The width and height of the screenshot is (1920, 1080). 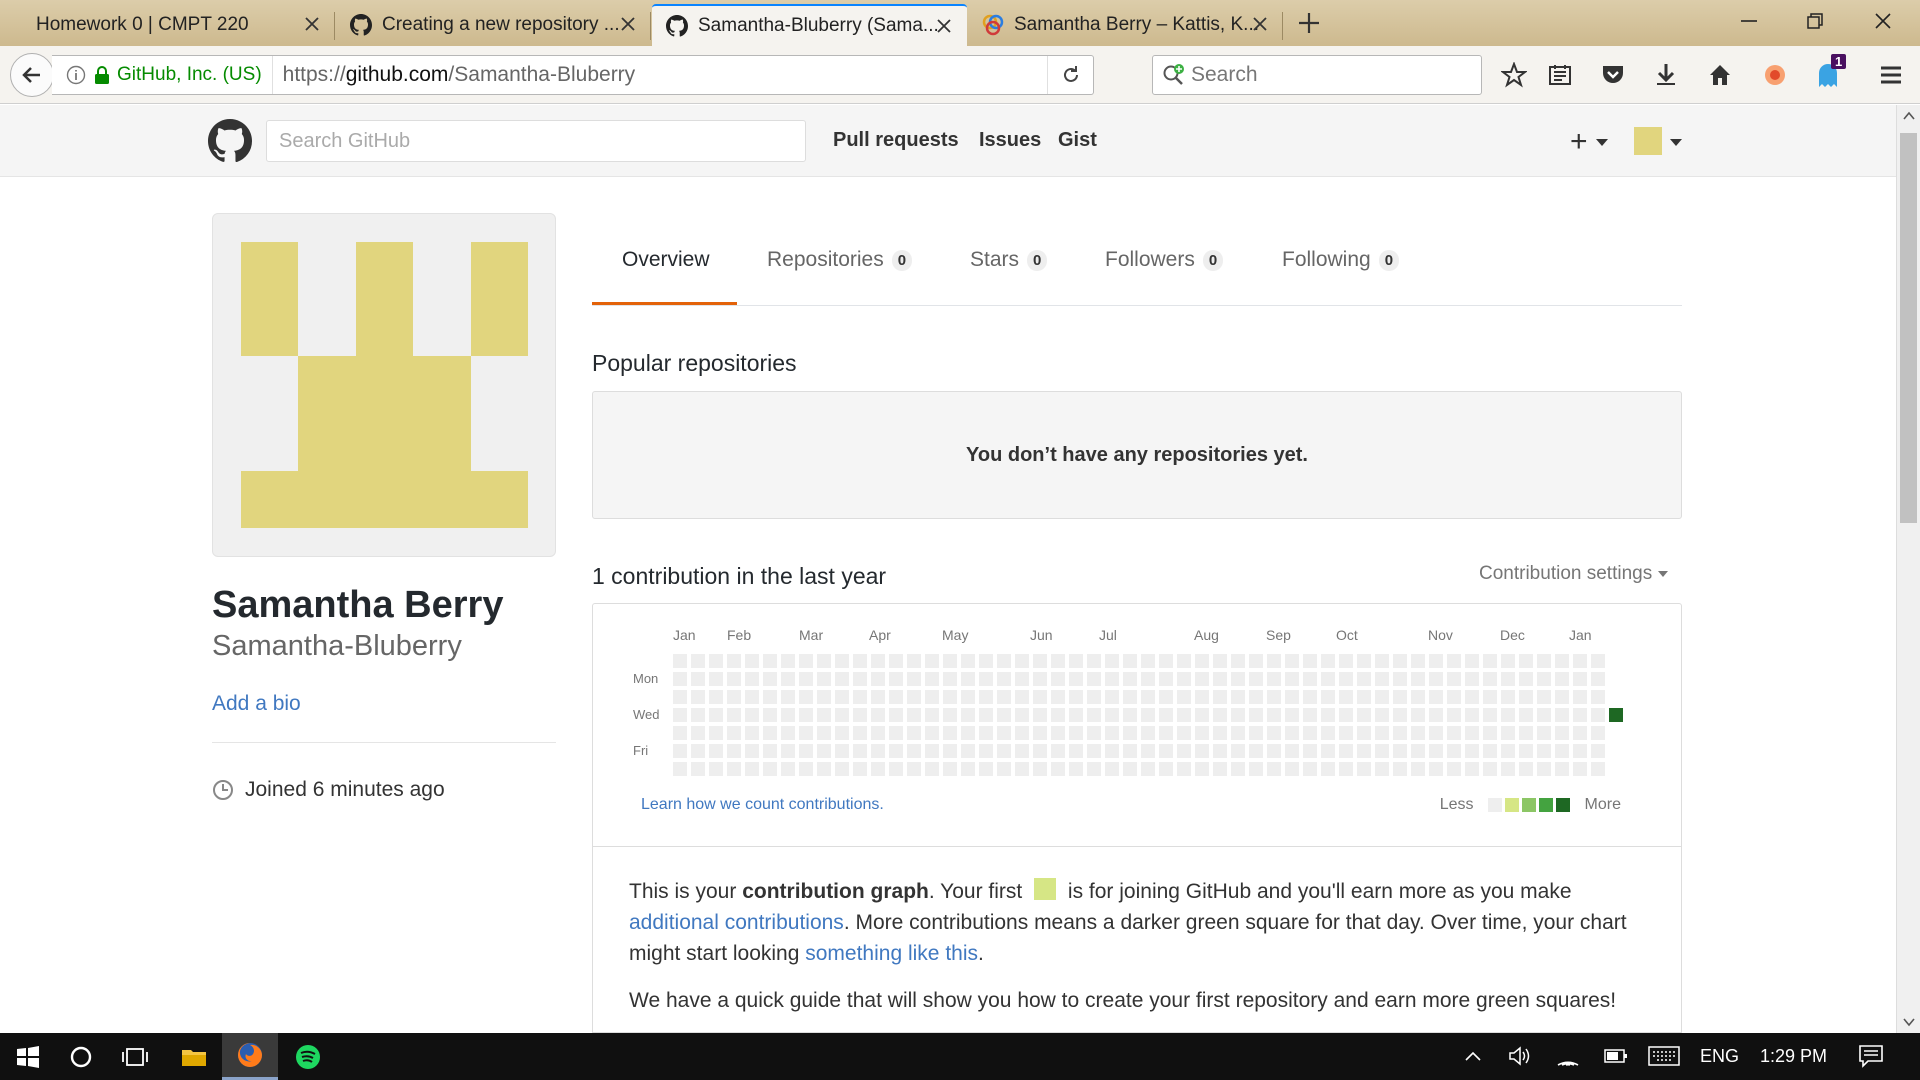 What do you see at coordinates (1077, 140) in the screenshot?
I see `nav-gist: Gist` at bounding box center [1077, 140].